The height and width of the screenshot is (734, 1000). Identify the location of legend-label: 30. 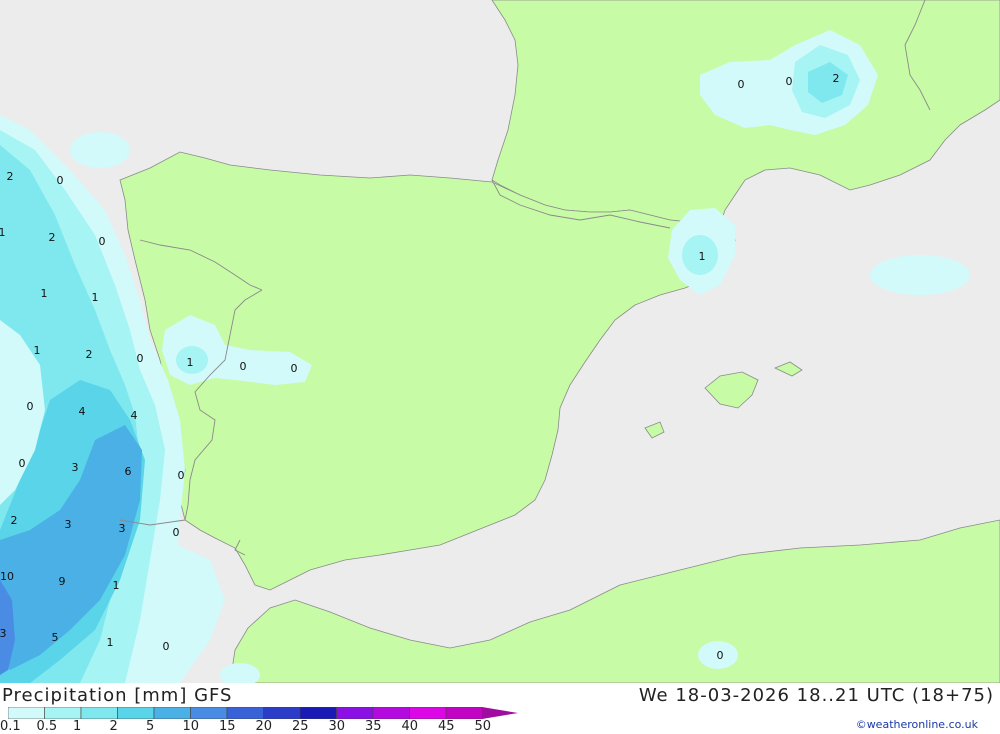
(337, 726).